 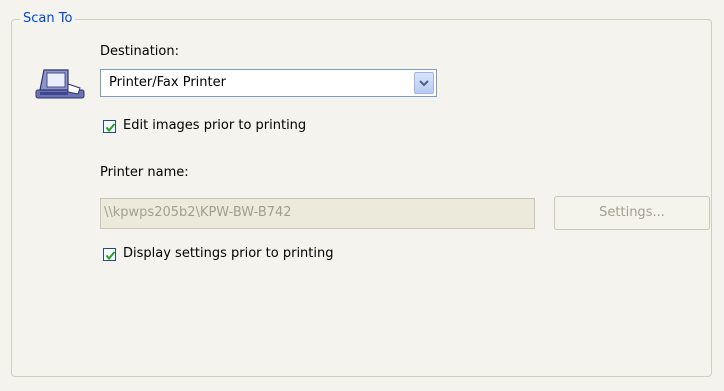 I want to click on chevron-down-icon, so click(x=424, y=83).